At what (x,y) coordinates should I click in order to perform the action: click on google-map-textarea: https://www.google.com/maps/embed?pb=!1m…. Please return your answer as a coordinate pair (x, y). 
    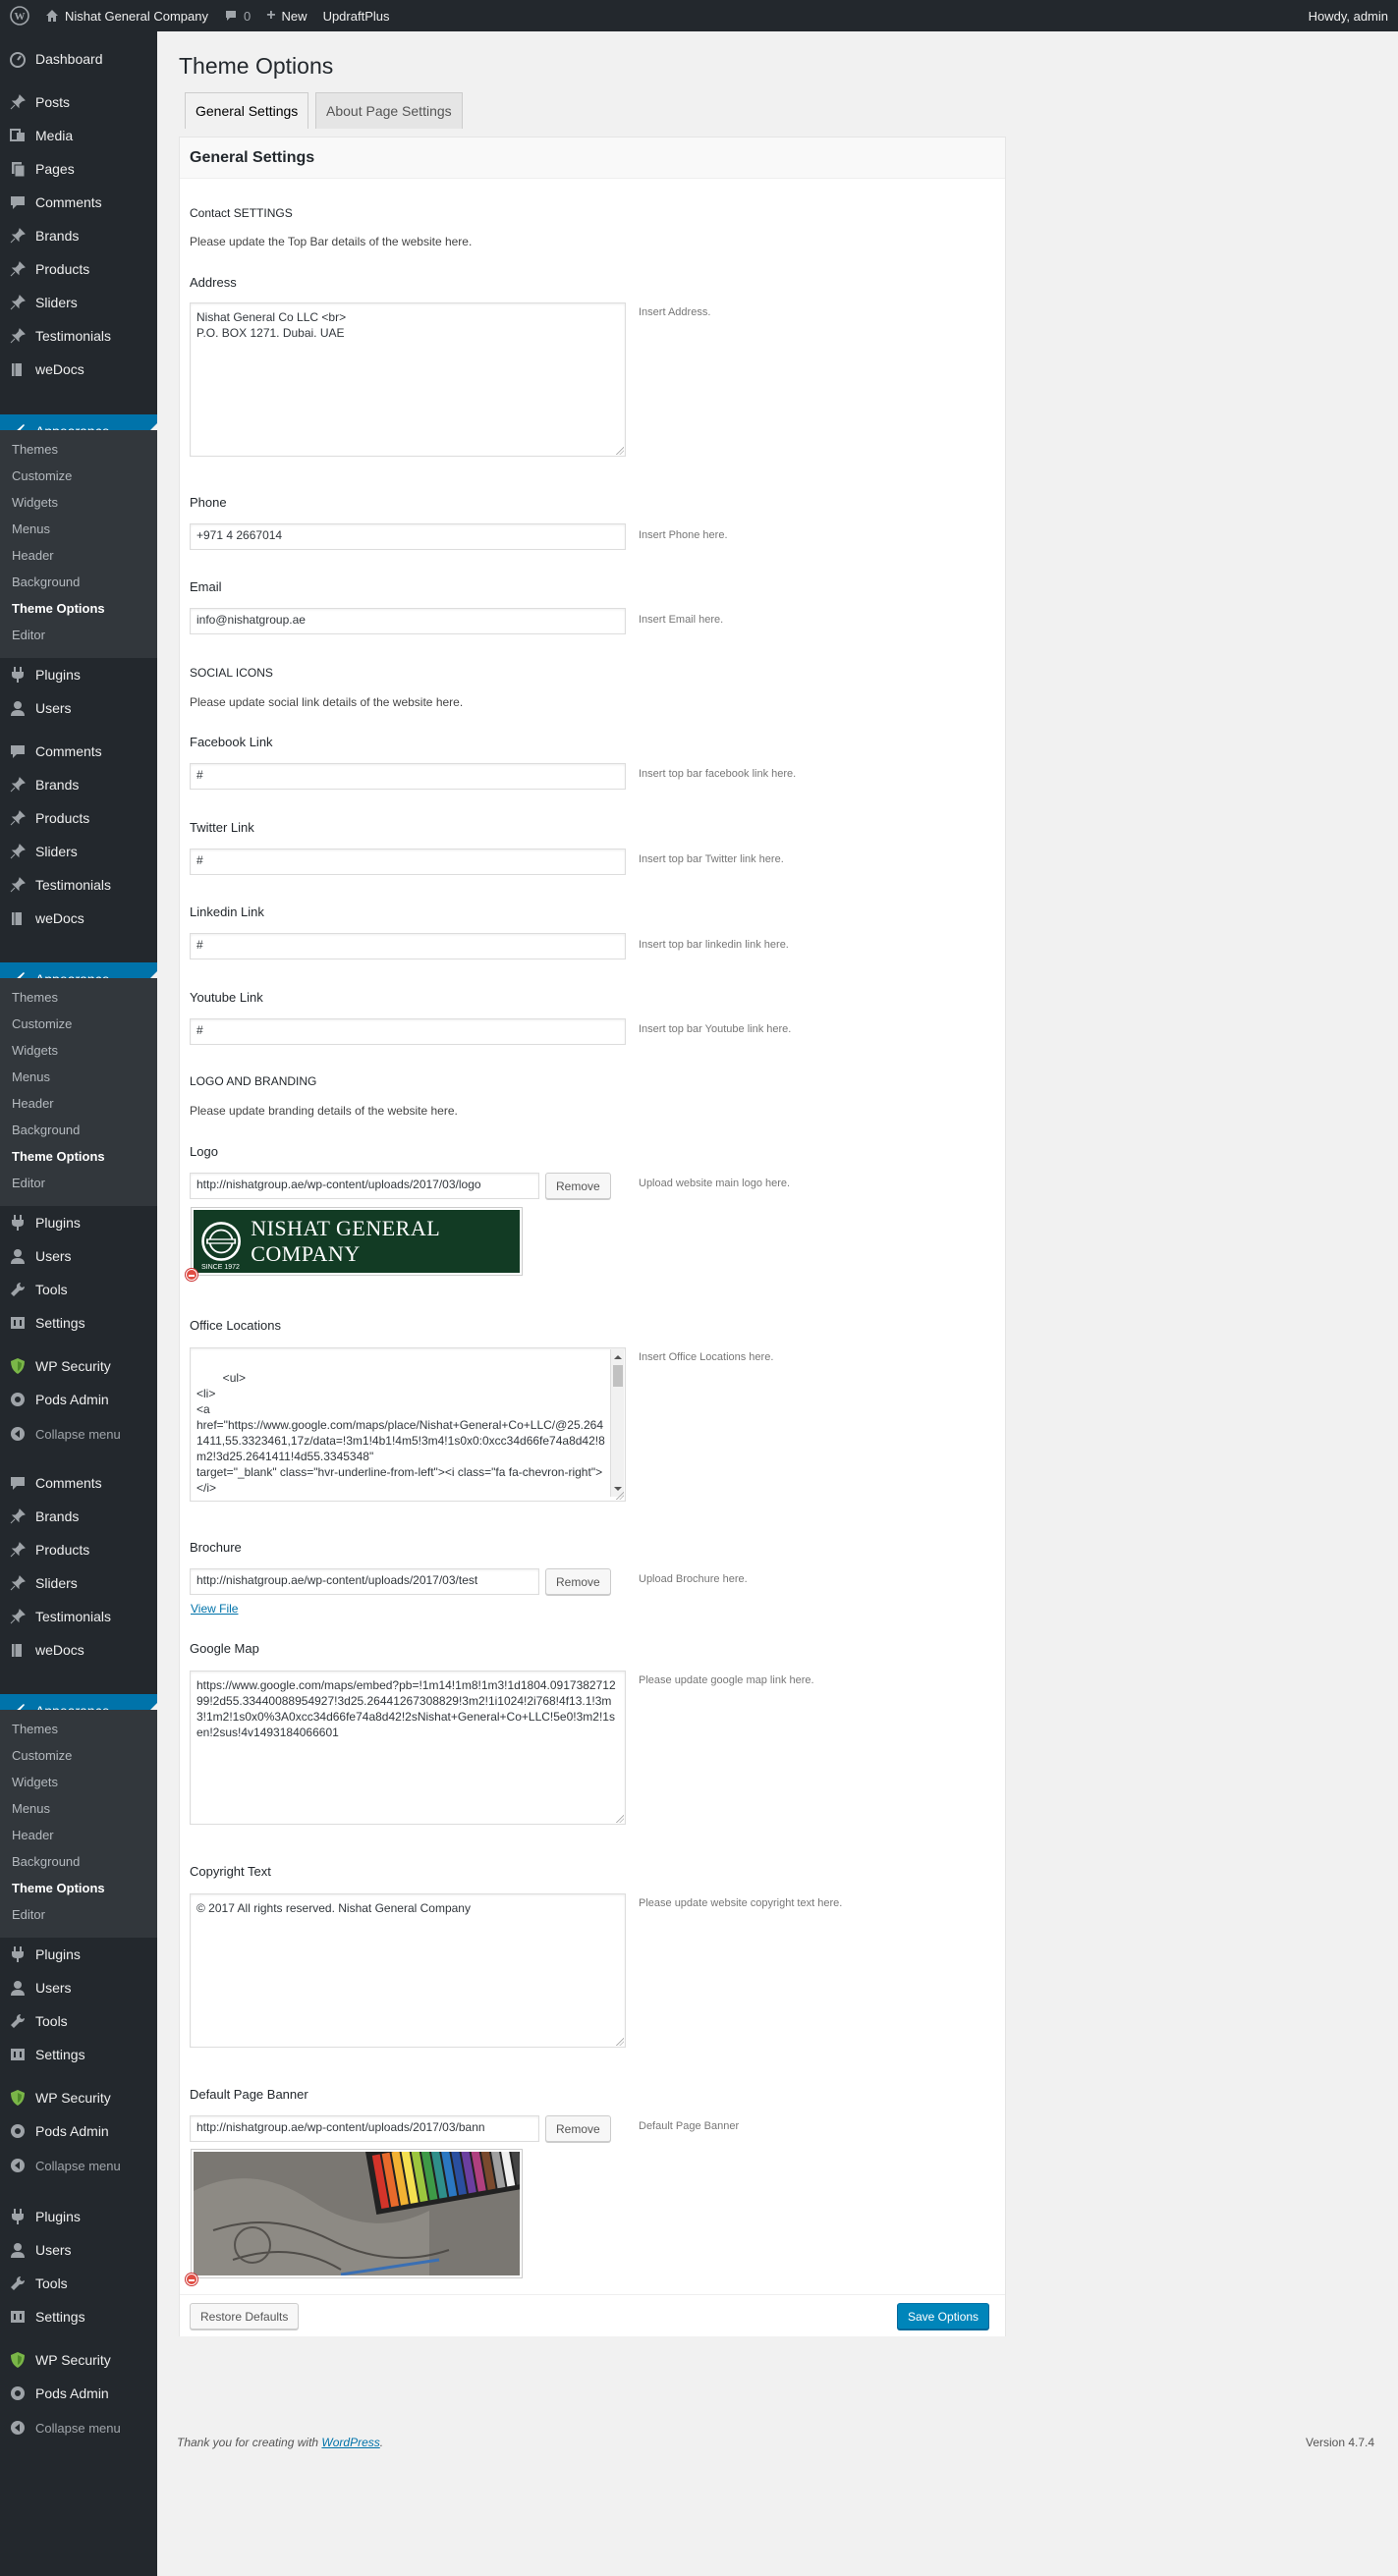
    Looking at the image, I should click on (408, 1748).